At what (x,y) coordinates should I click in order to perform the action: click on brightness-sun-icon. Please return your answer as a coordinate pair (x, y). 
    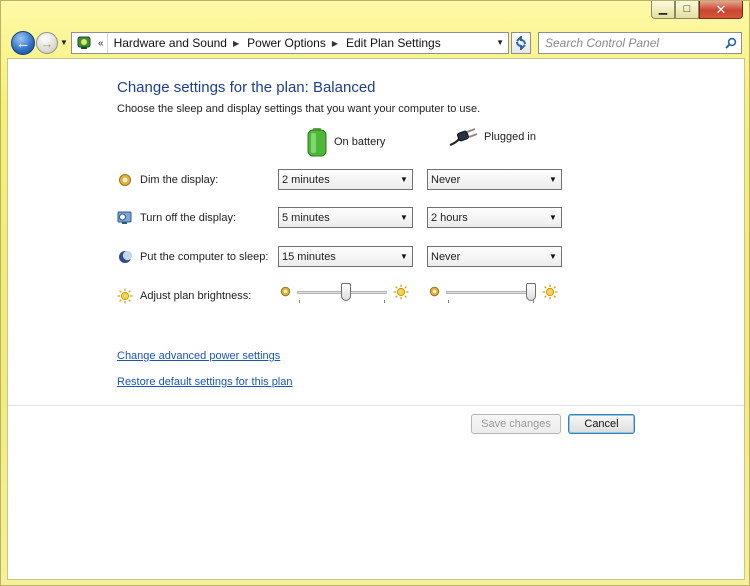
    Looking at the image, I should click on (125, 296).